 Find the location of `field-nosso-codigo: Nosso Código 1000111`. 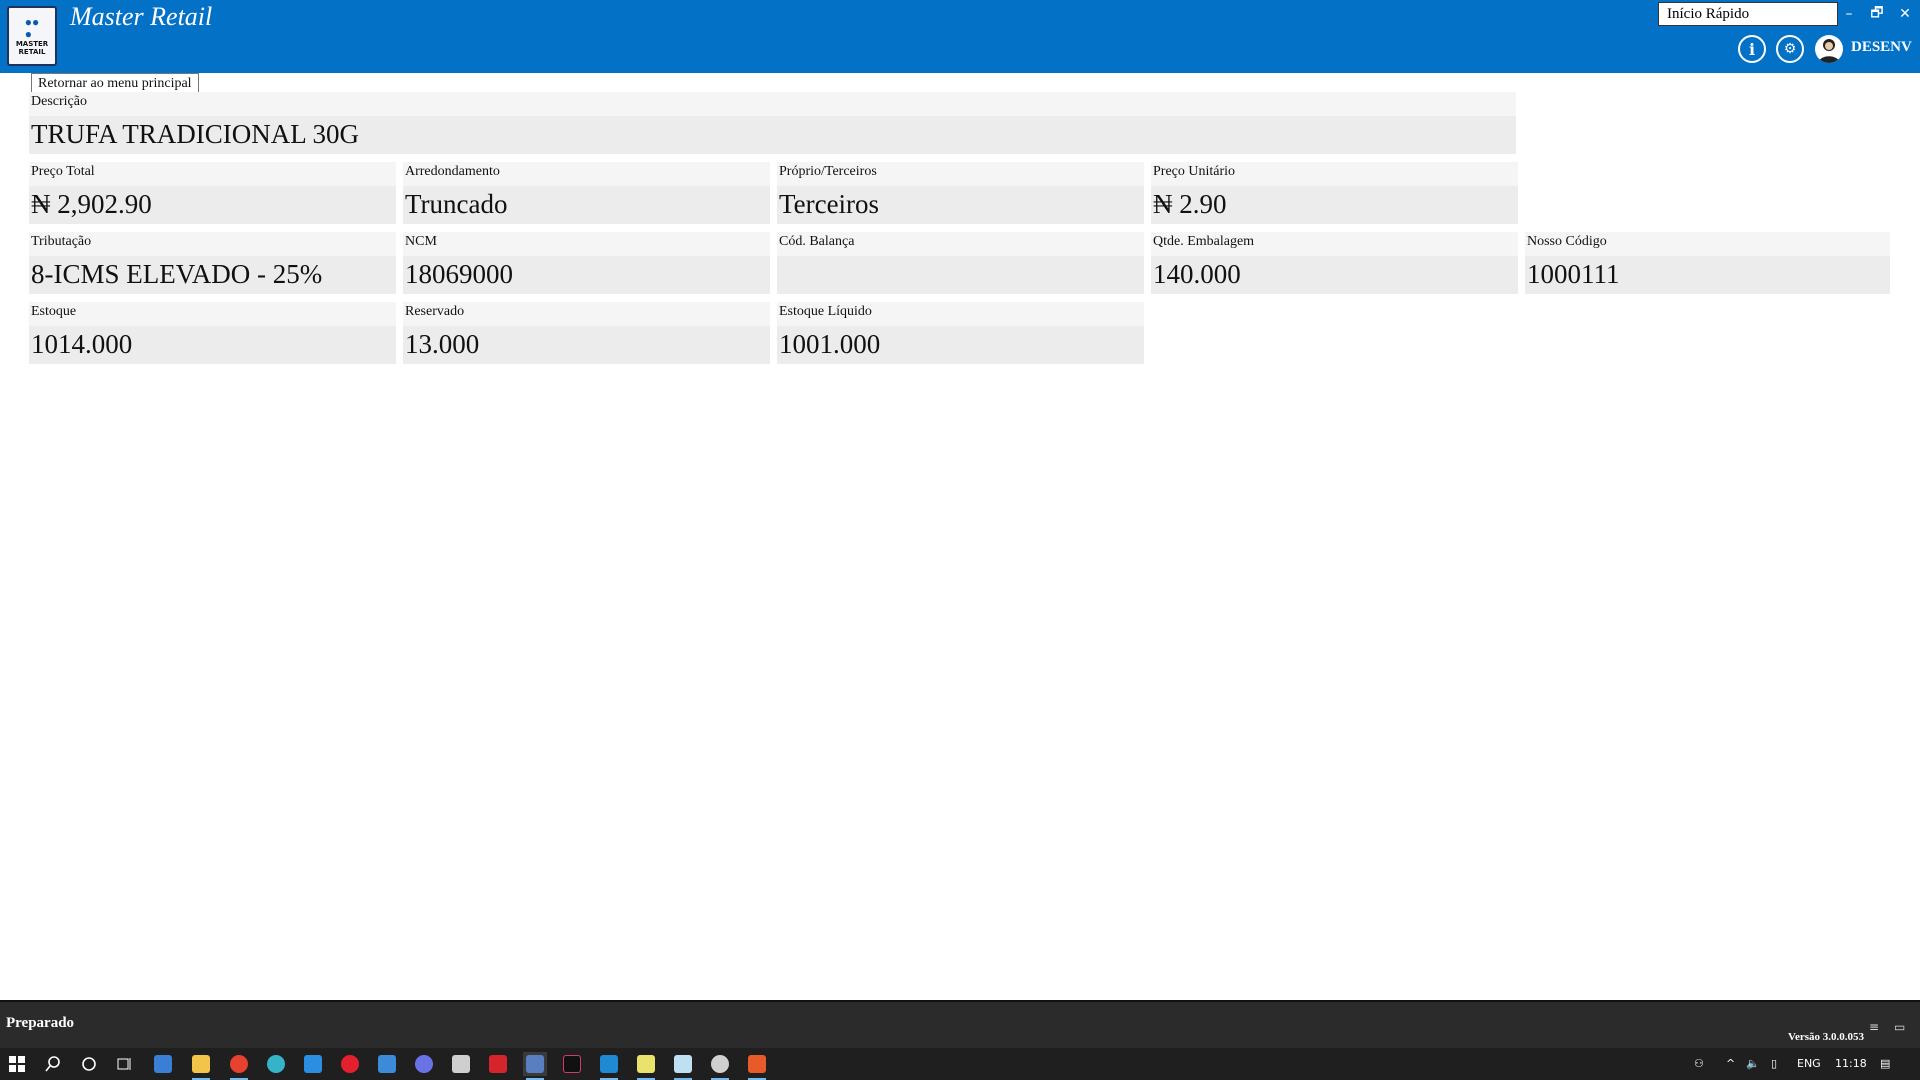

field-nosso-codigo: Nosso Código 1000111 is located at coordinates (1707, 263).